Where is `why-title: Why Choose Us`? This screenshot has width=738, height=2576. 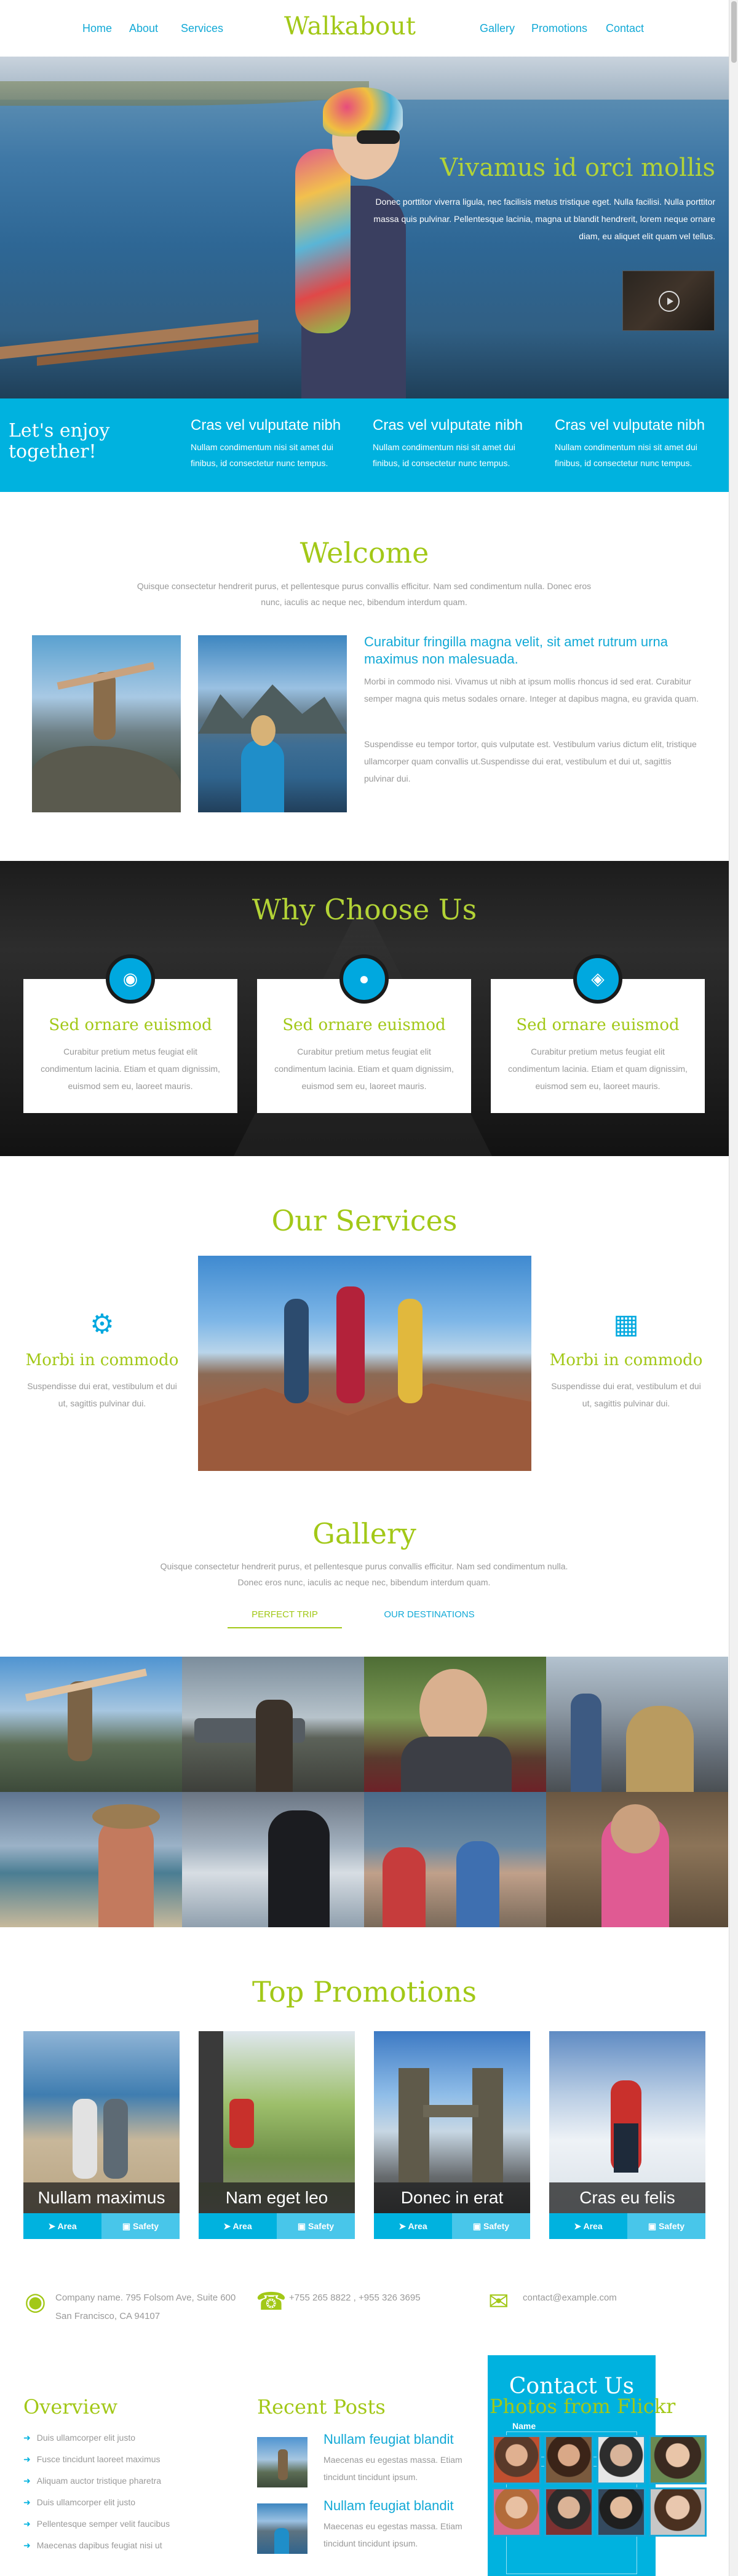 why-title: Why Choose Us is located at coordinates (364, 910).